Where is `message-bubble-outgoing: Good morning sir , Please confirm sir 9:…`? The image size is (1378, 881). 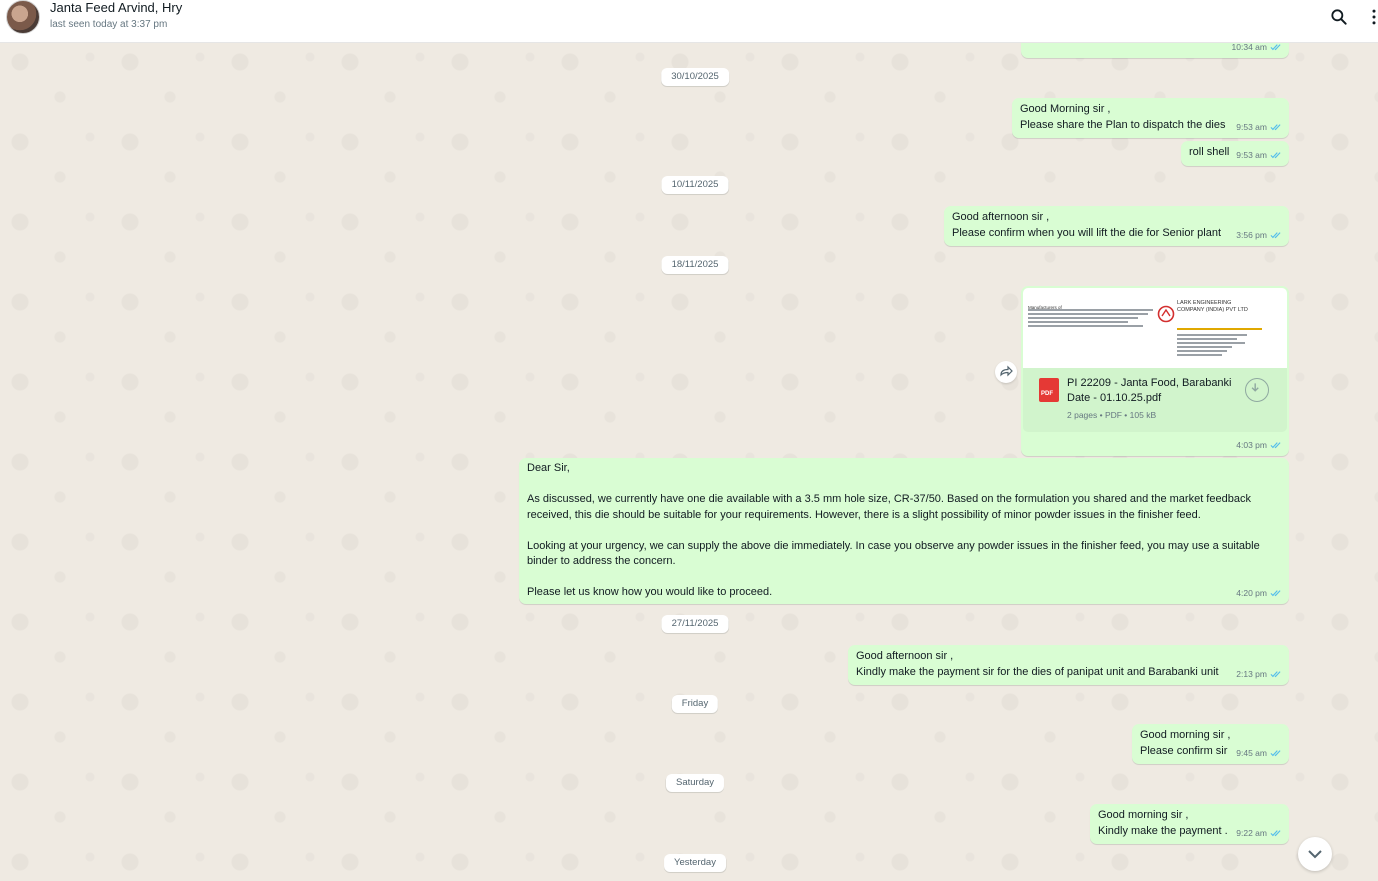 message-bubble-outgoing: Good morning sir , Please confirm sir 9:… is located at coordinates (1210, 744).